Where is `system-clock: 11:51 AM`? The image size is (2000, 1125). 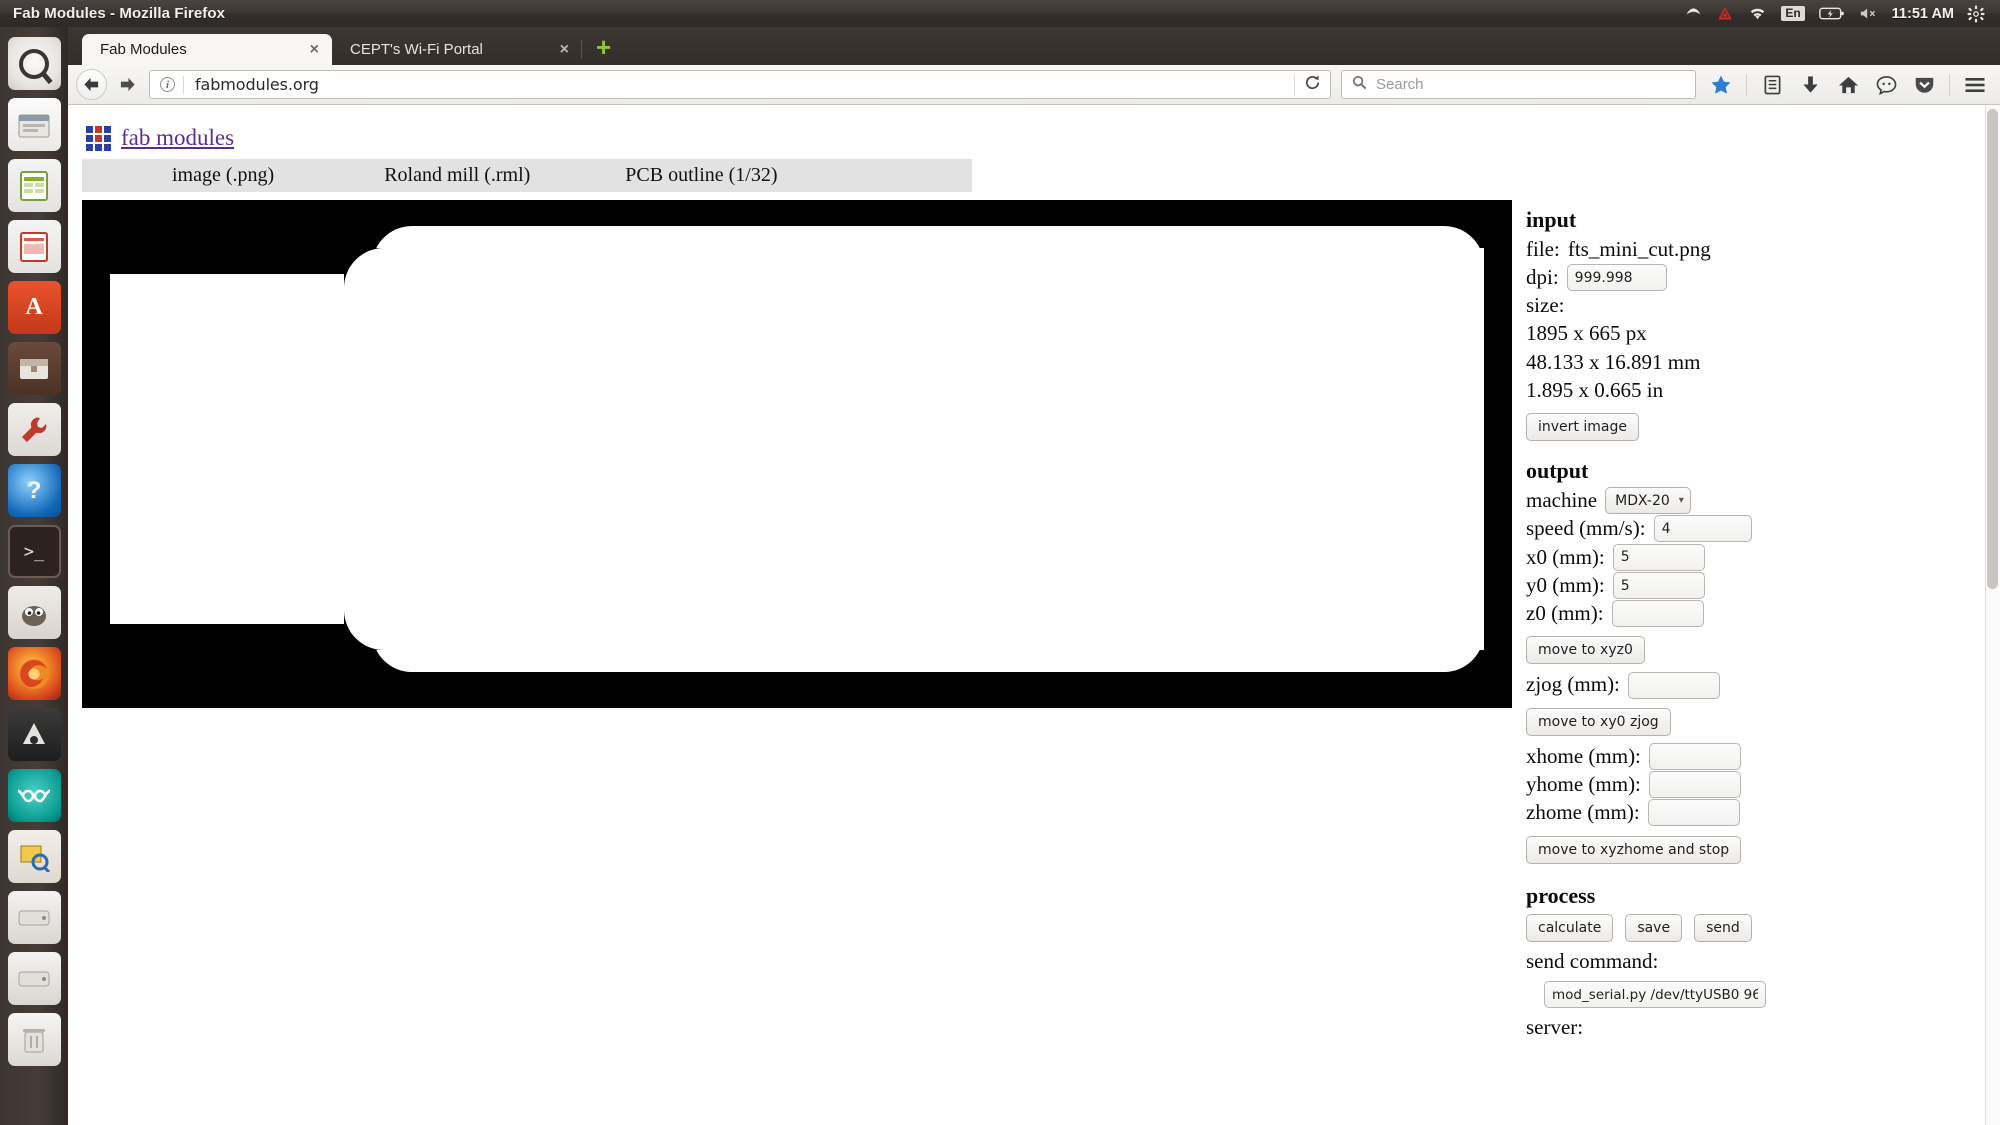
system-clock: 11:51 AM is located at coordinates (1923, 14).